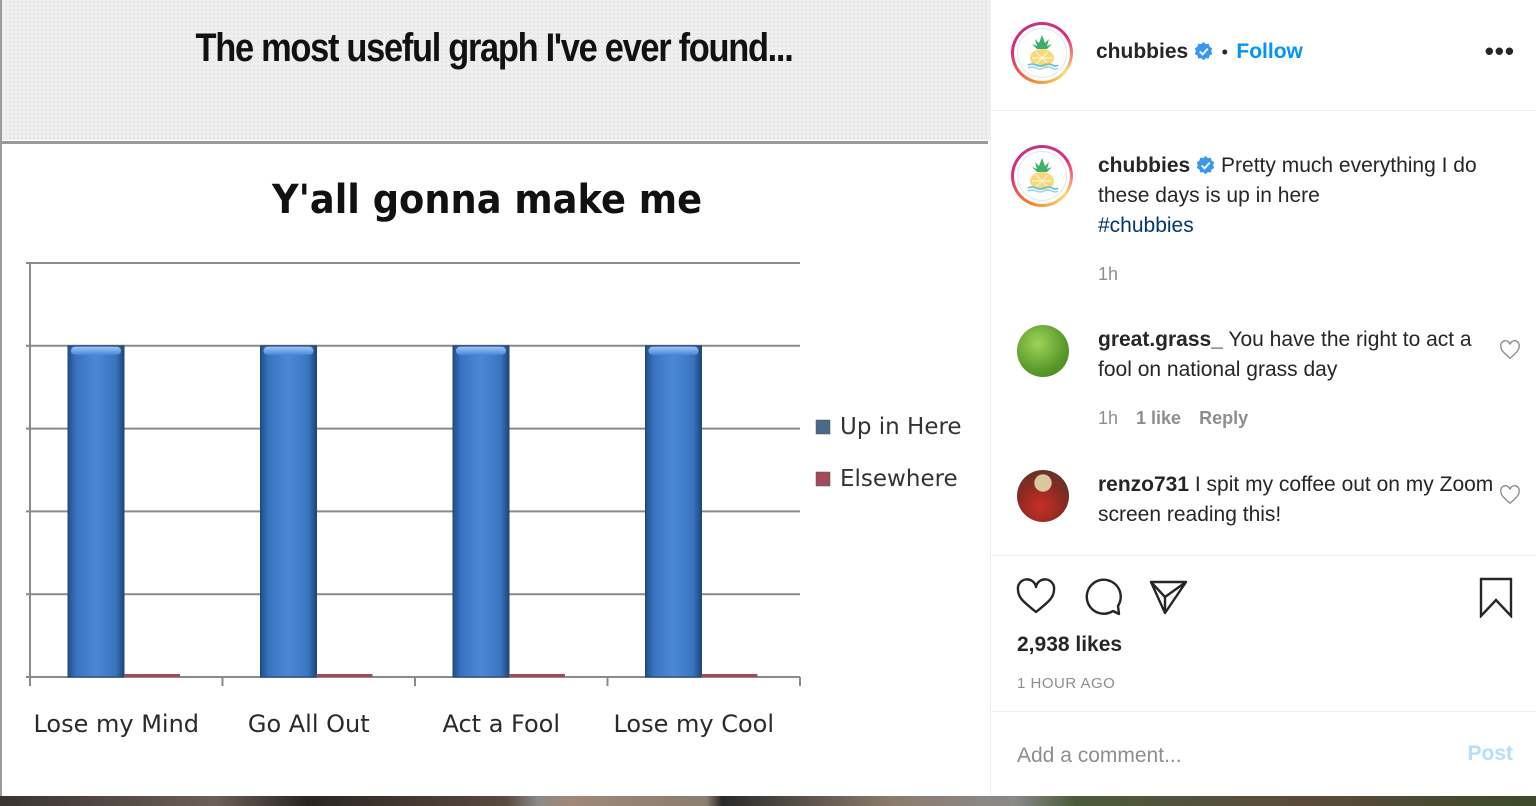  What do you see at coordinates (1144, 165) in the screenshot?
I see `caption-username: chubbies` at bounding box center [1144, 165].